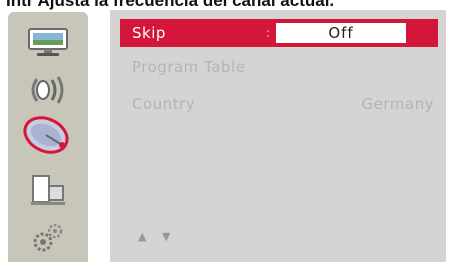  Describe the element at coordinates (279, 104) in the screenshot. I see `country-row: Country Germany` at that location.